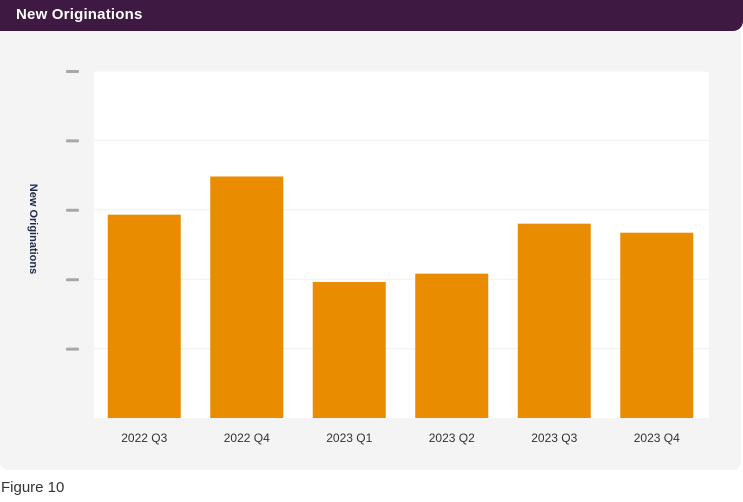  Describe the element at coordinates (554, 320) in the screenshot. I see `bar-2023-q3` at that location.